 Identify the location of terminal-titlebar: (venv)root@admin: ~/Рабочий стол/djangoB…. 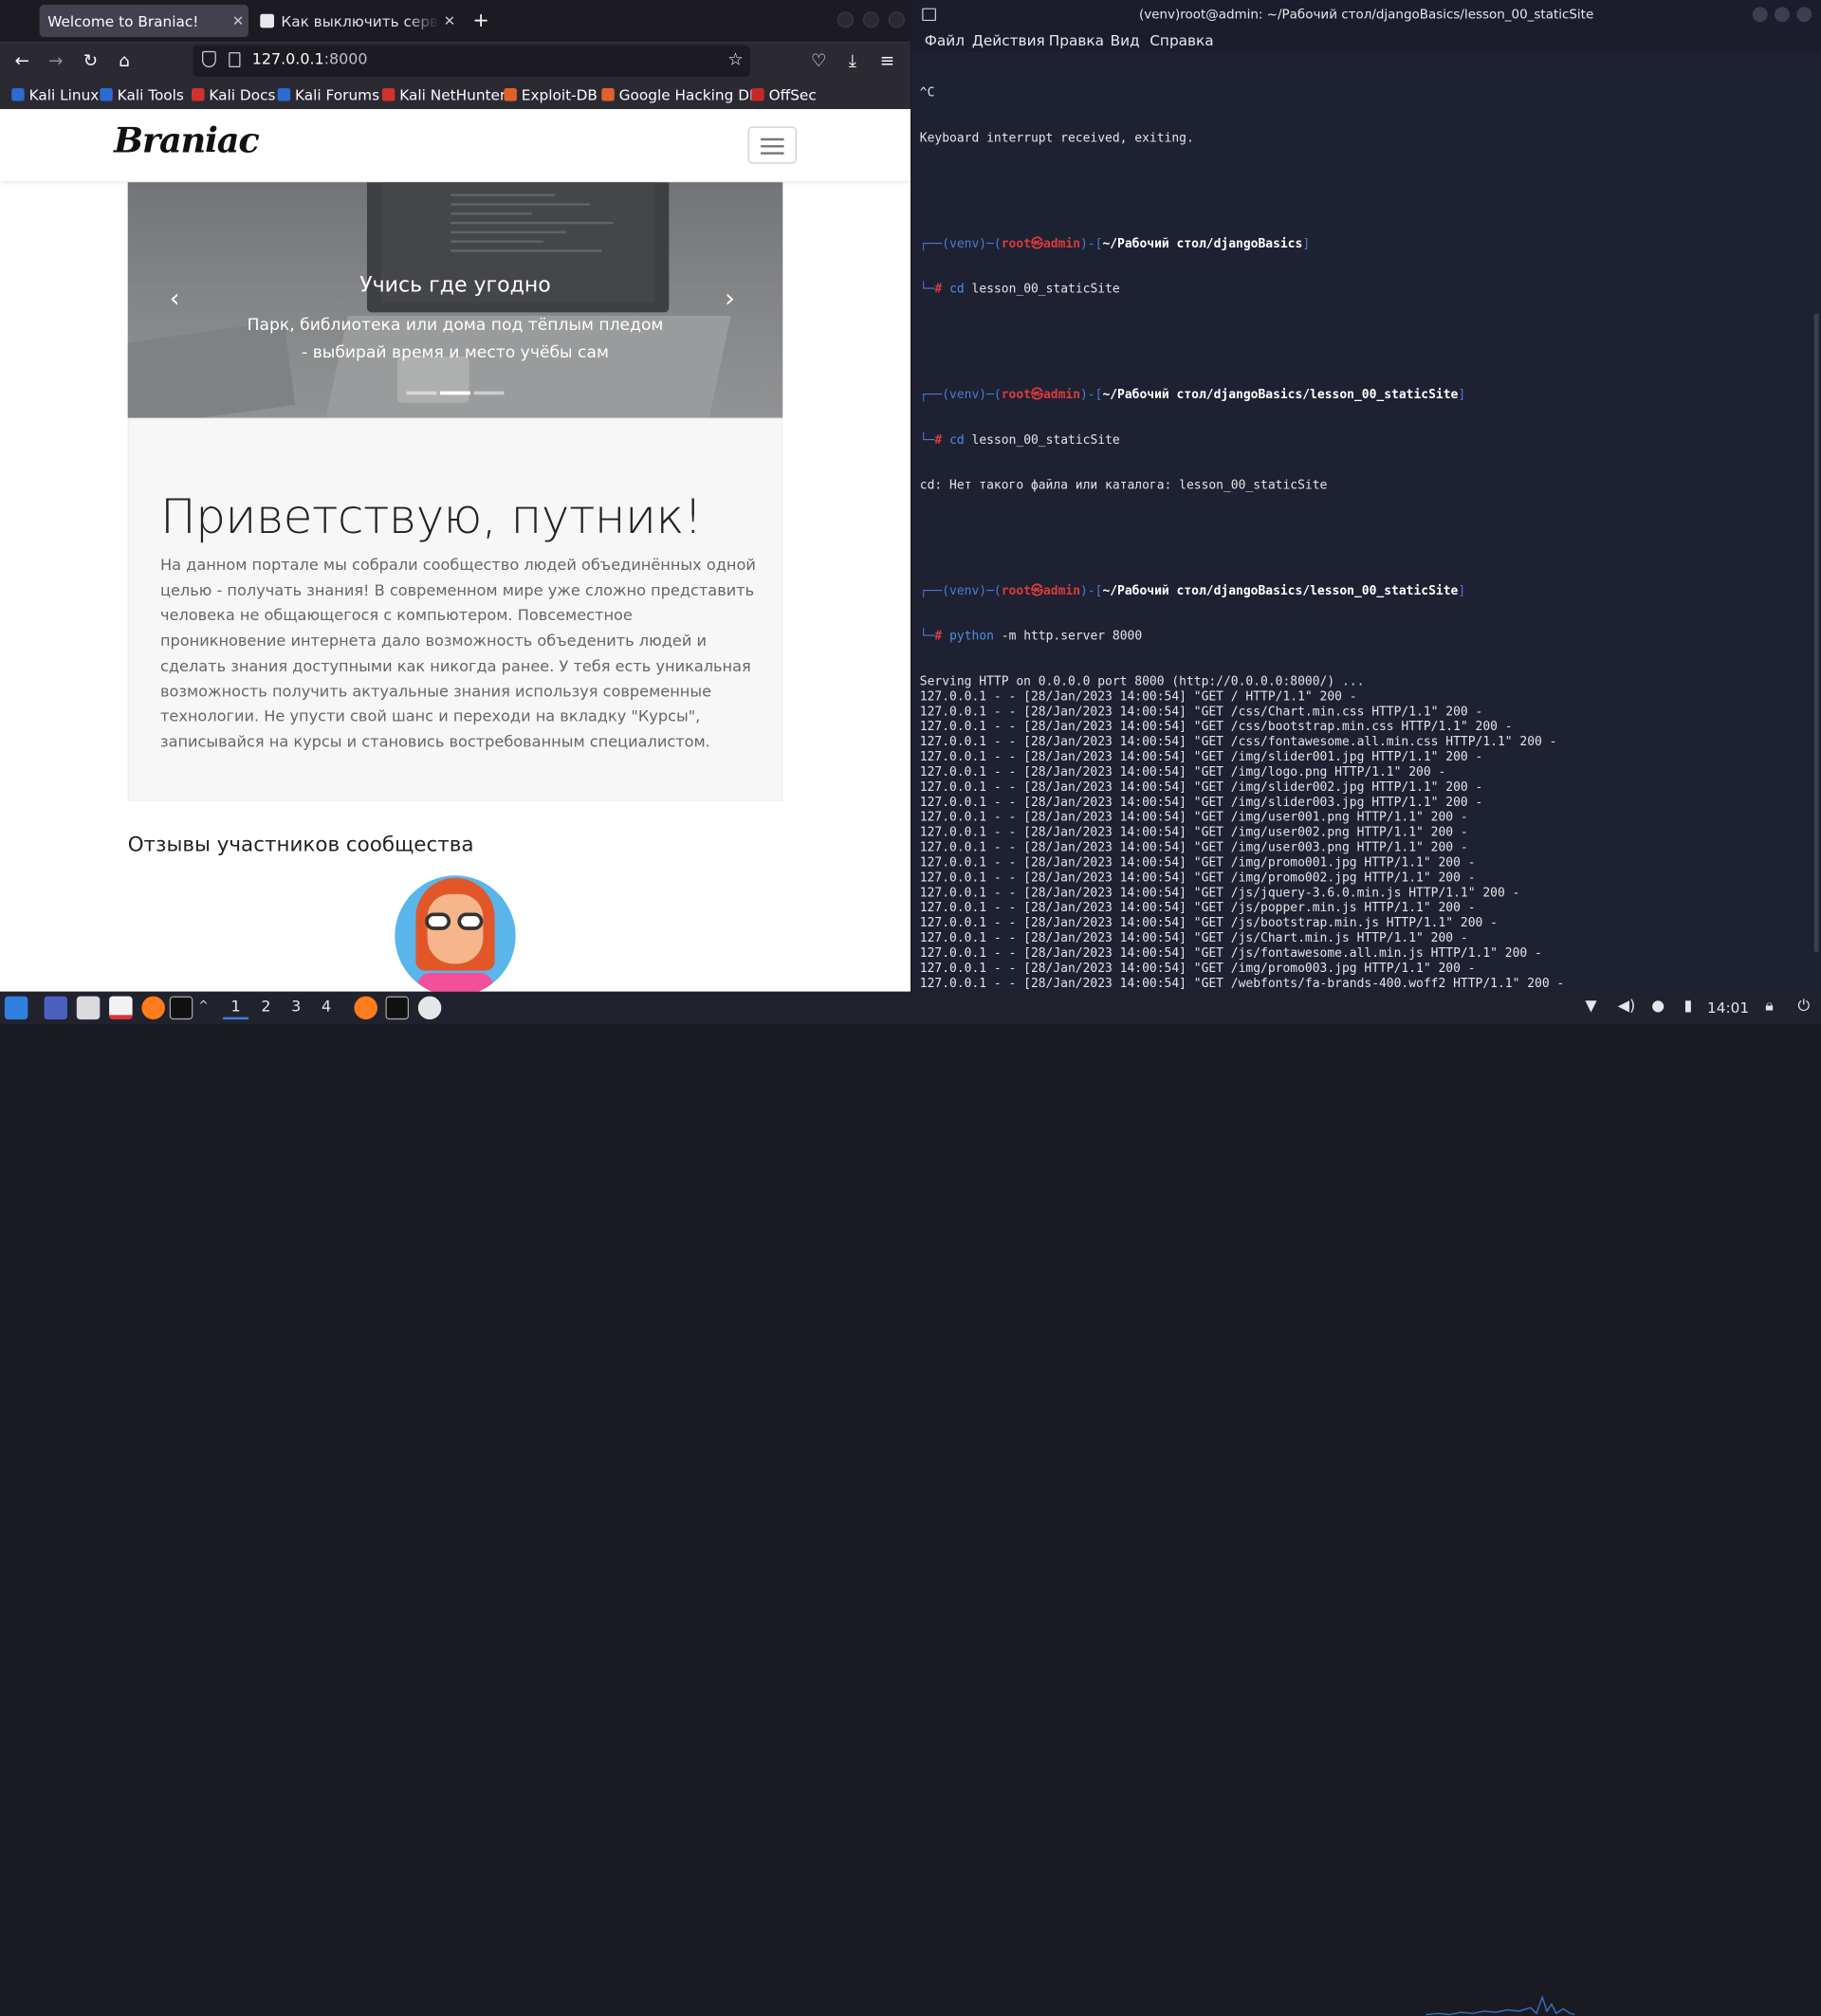
(1366, 14).